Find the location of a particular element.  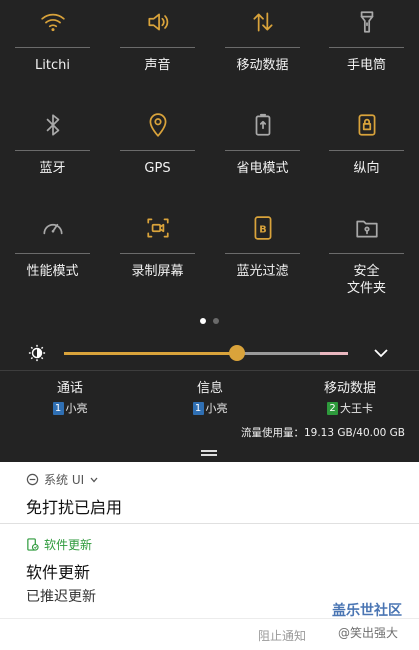

notification-system-ui: 系统 UI 免打扰已启用 is located at coordinates (209, 493).